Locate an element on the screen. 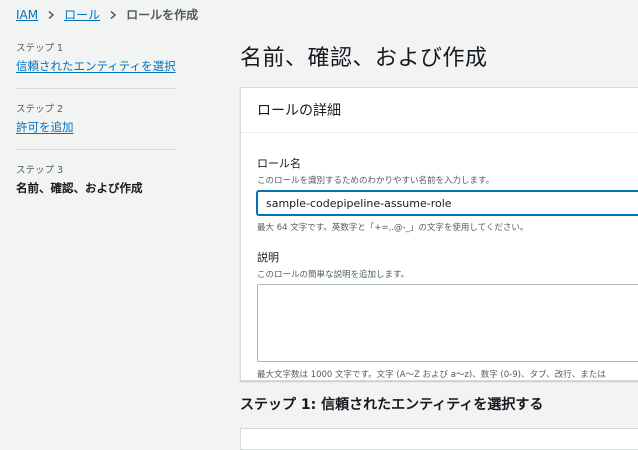 This screenshot has height=450, width=638. step-link-select-trusted-entity: 信頼されたエンティティを選択 is located at coordinates (96, 66).